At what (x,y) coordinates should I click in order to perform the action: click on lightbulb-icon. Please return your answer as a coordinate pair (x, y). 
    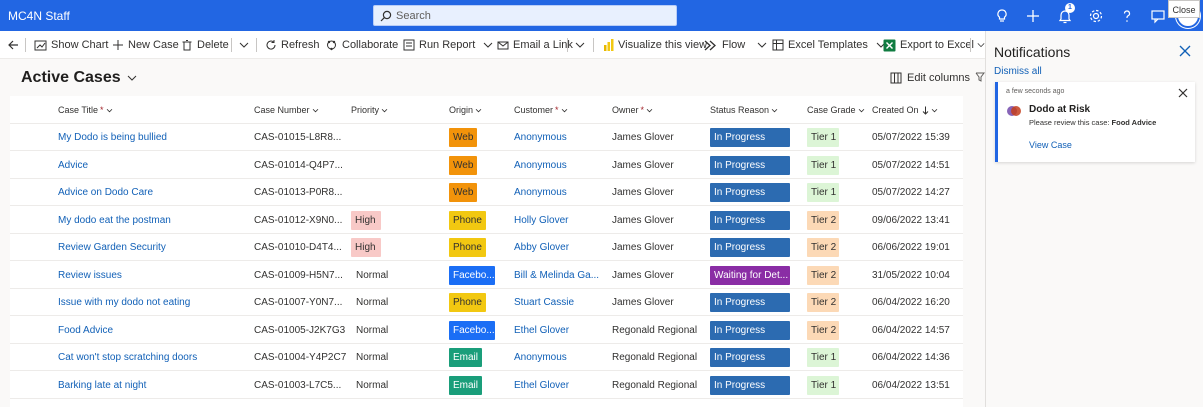
    Looking at the image, I should click on (1002, 16).